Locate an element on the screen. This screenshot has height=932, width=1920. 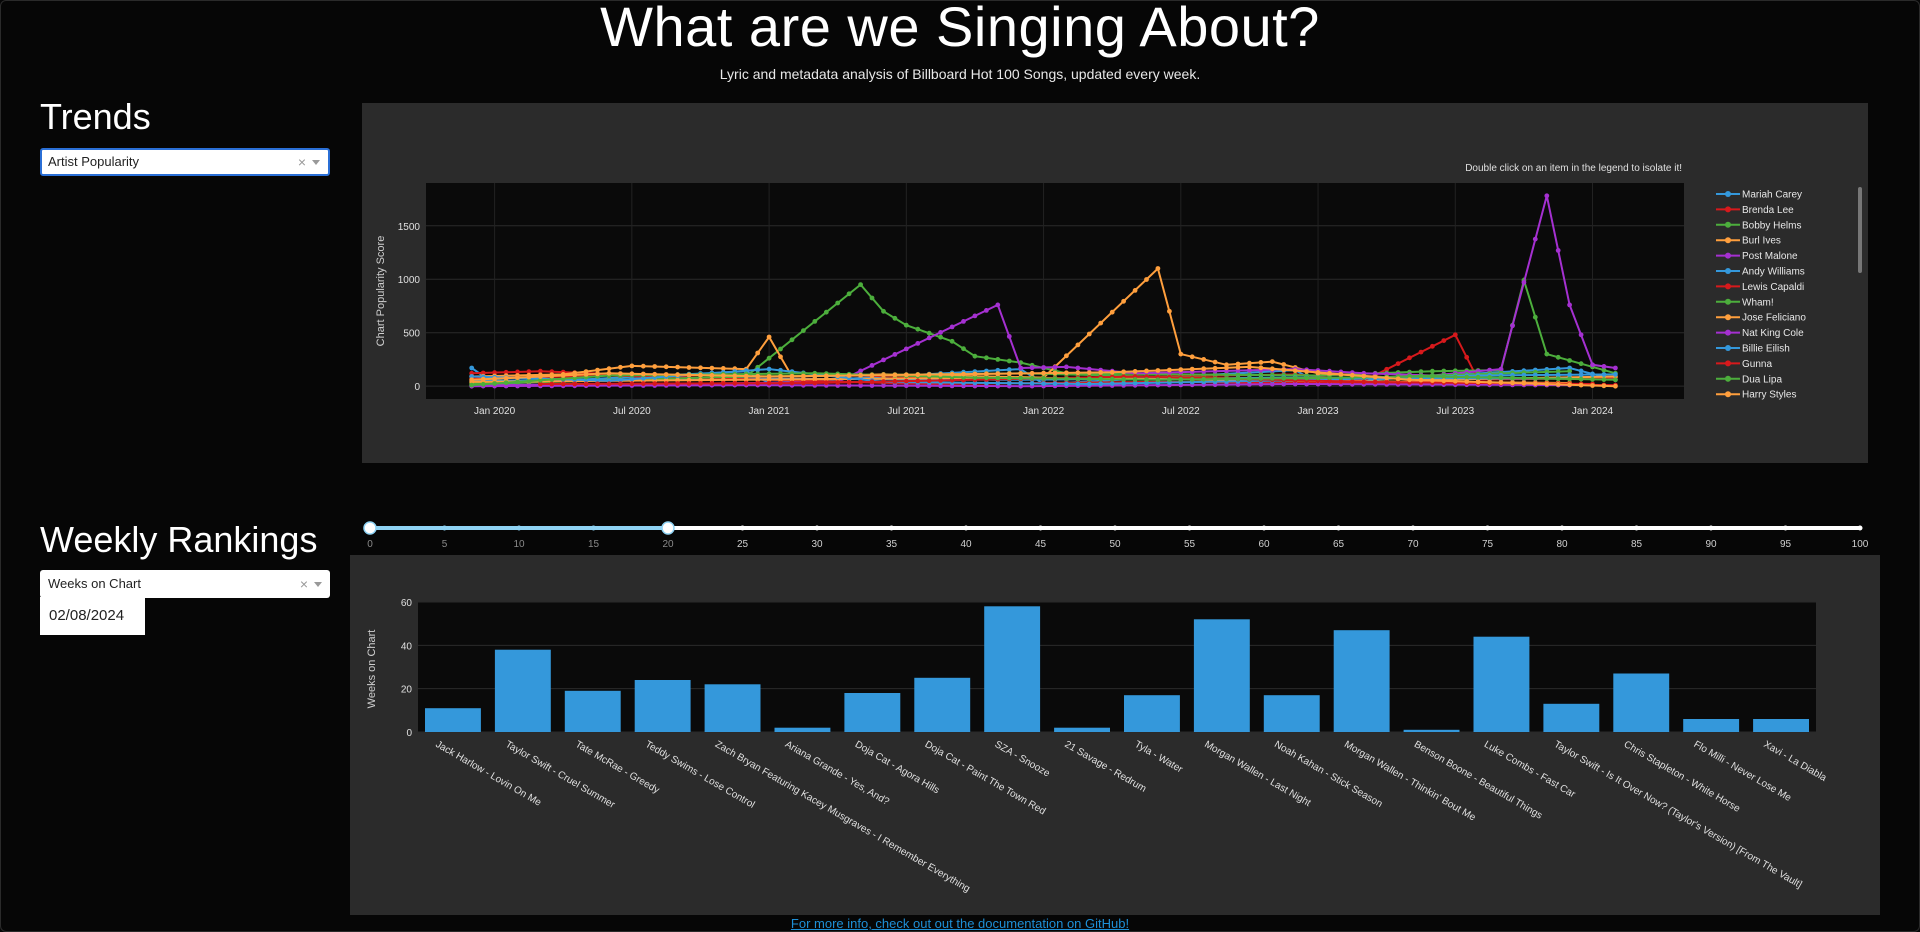
legend-item: Brenda Lee is located at coordinates (1755, 210).